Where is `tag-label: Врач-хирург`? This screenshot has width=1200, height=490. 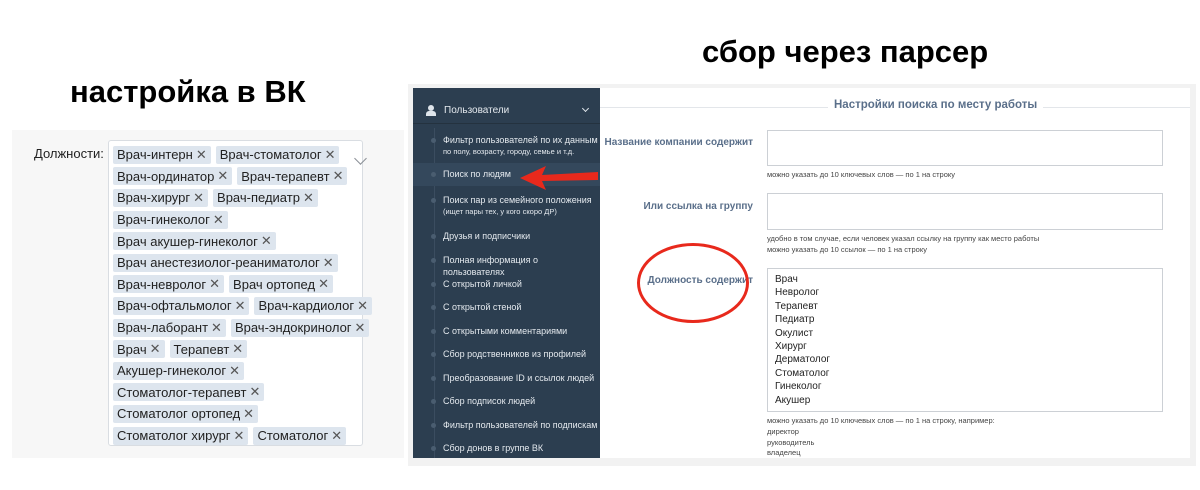 tag-label: Врач-хирург is located at coordinates (154, 198).